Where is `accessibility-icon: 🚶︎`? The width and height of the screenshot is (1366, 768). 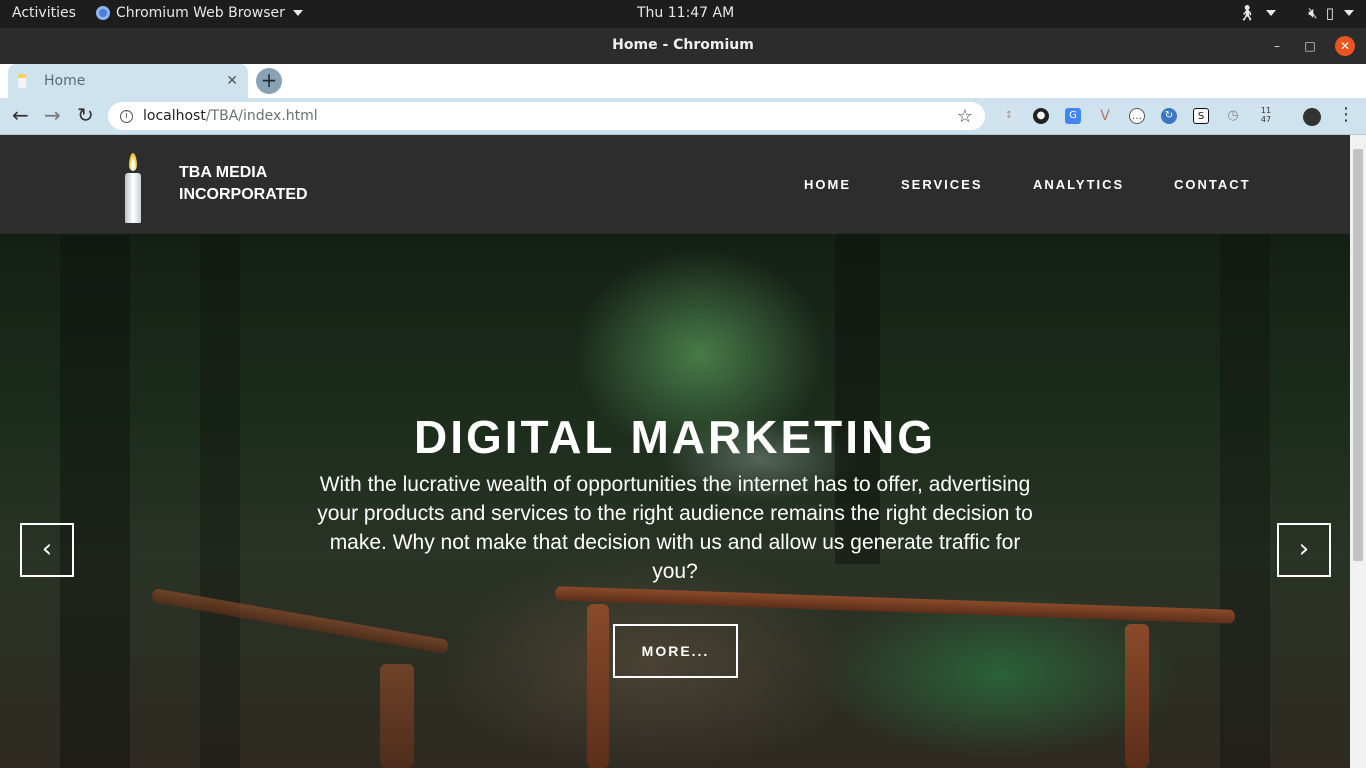
accessibility-icon: 🚶︎ is located at coordinates (1246, 13).